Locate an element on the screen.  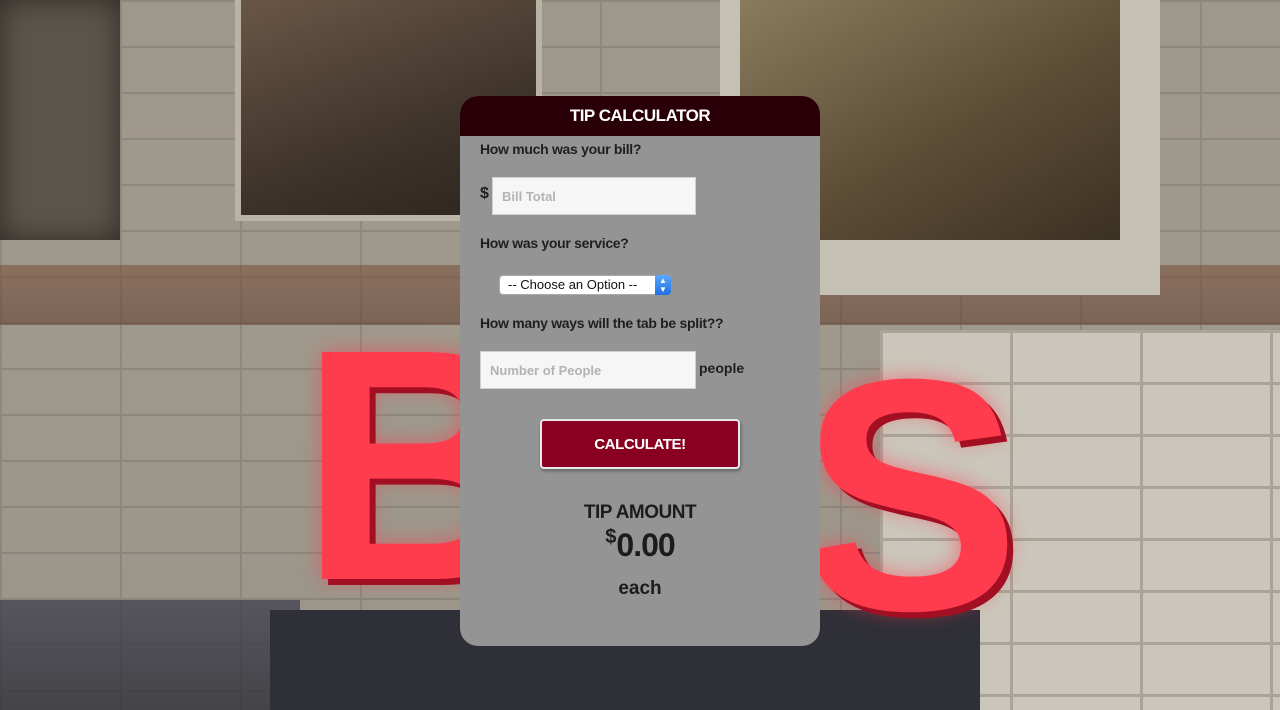
people-unit-label: people is located at coordinates (722, 368).